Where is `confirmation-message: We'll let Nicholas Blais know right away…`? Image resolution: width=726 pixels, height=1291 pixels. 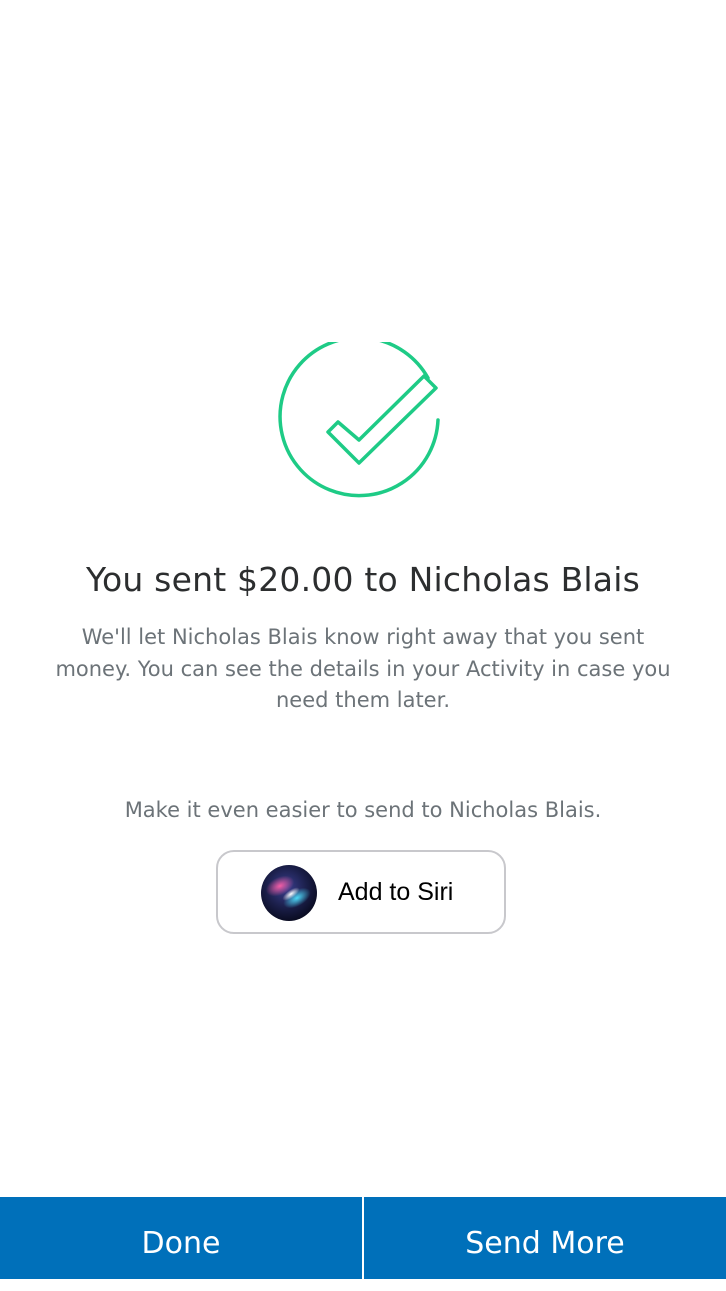
confirmation-message: We'll let Nicholas Blais know right away… is located at coordinates (363, 668).